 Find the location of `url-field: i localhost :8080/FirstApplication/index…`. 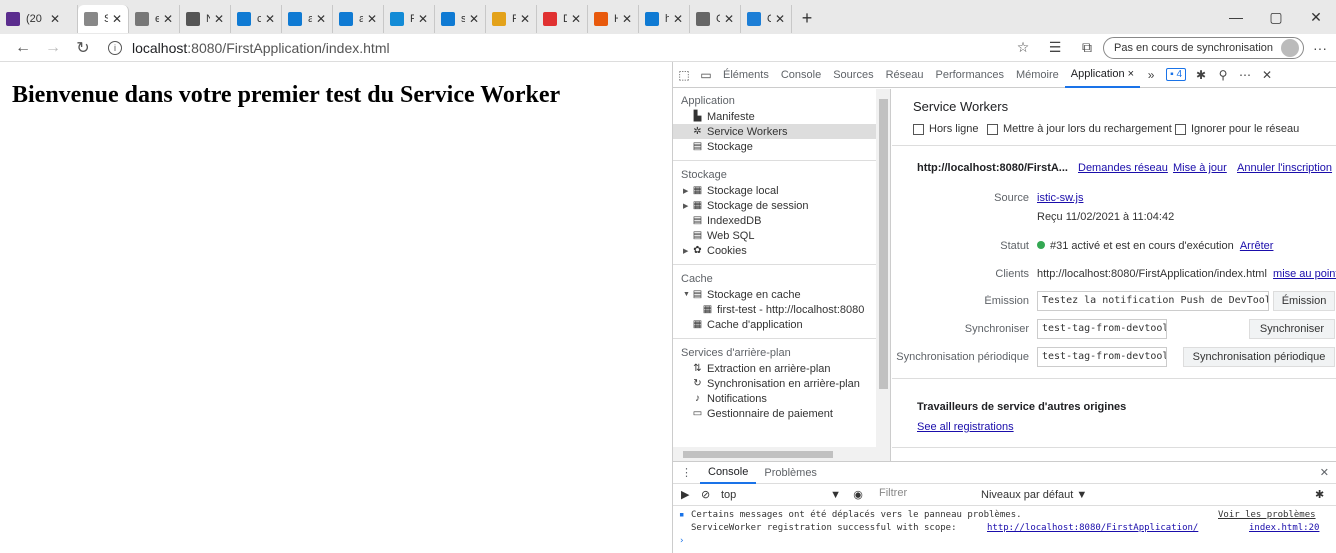

url-field: i localhost :8080/FirstApplication/index… is located at coordinates (249, 48).